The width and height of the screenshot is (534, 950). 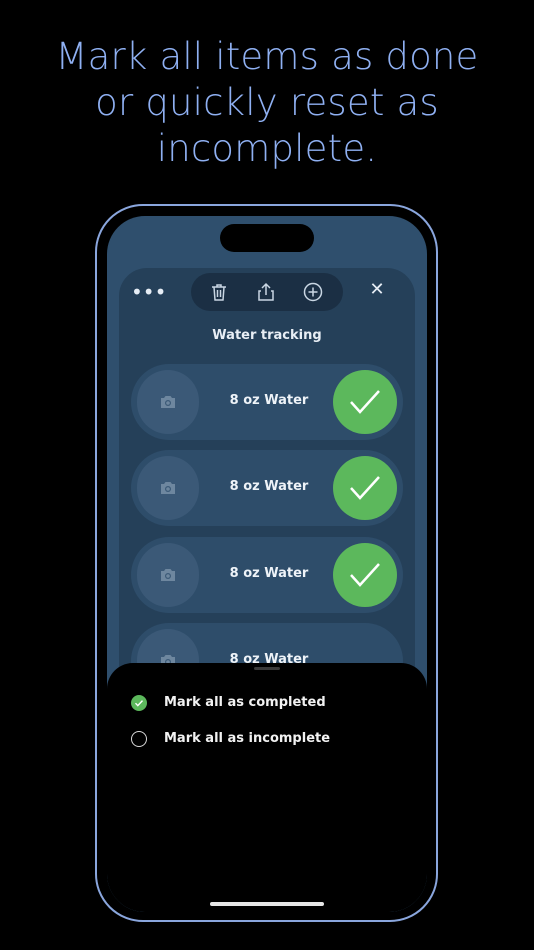 What do you see at coordinates (267, 668) in the screenshot?
I see `sheet-drag-handle` at bounding box center [267, 668].